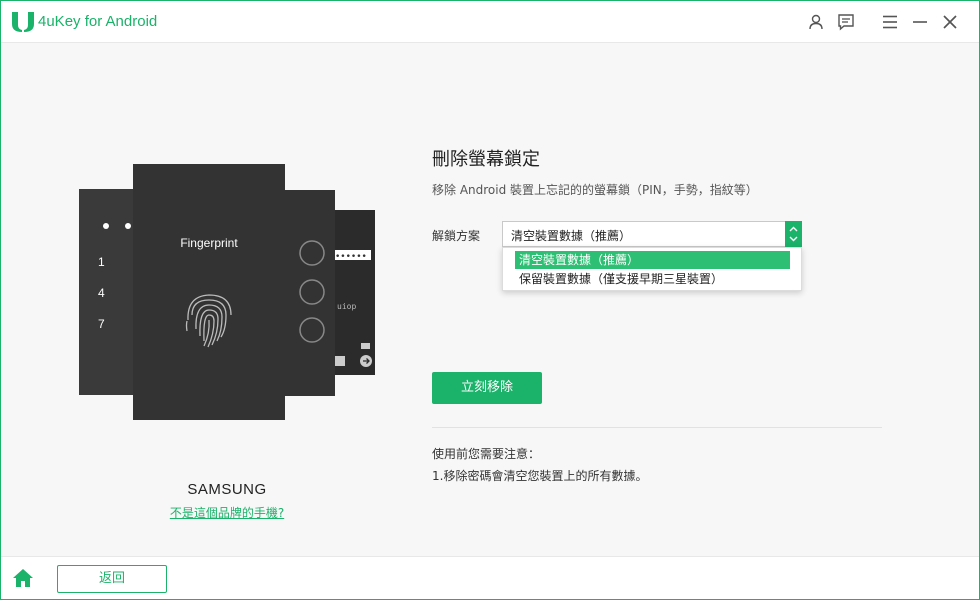 The image size is (980, 600). What do you see at coordinates (890, 22) in the screenshot?
I see `menu-icon` at bounding box center [890, 22].